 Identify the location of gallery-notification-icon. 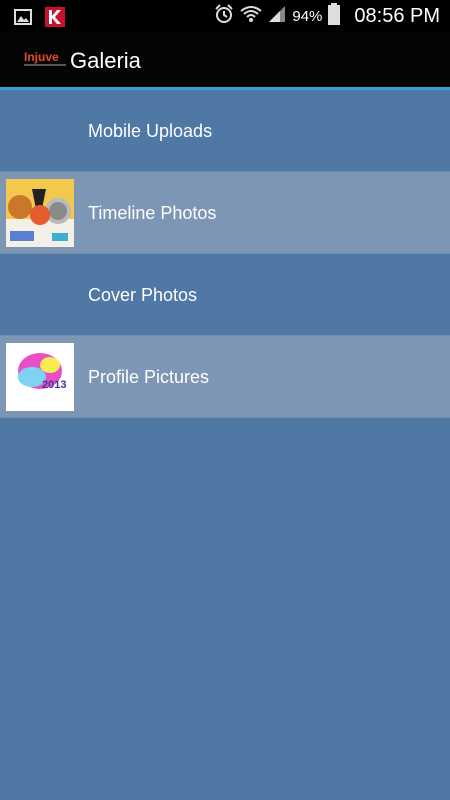
(23, 19).